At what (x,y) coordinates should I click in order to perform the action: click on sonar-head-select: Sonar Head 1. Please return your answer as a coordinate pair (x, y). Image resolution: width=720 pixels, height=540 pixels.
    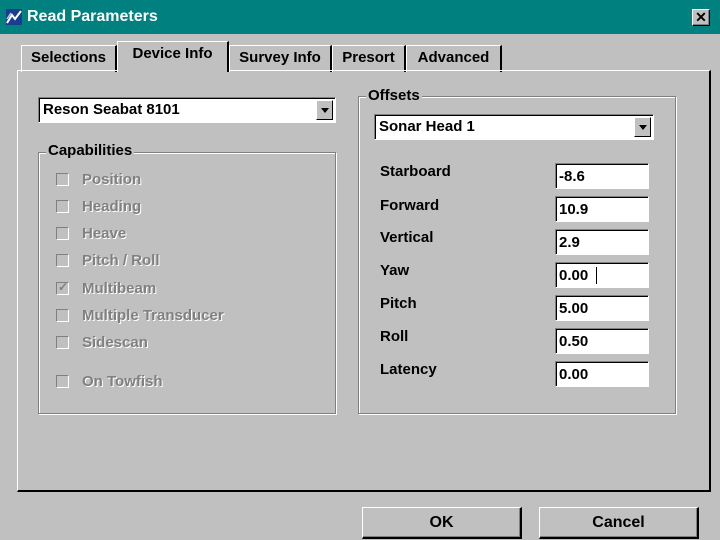
    Looking at the image, I should click on (514, 127).